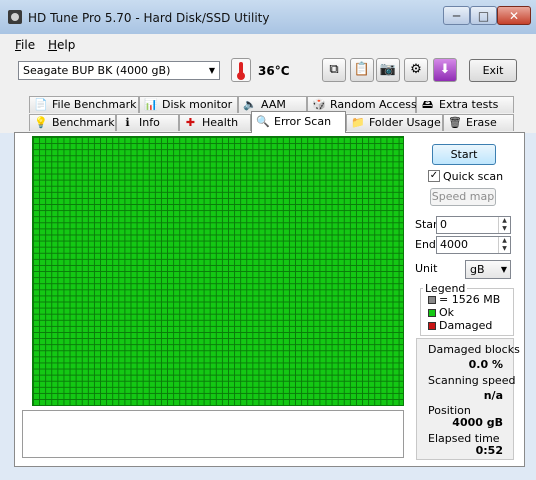 The height and width of the screenshot is (480, 536). Describe the element at coordinates (41, 122) in the screenshot. I see `lightbulb-icon: 💡` at that location.